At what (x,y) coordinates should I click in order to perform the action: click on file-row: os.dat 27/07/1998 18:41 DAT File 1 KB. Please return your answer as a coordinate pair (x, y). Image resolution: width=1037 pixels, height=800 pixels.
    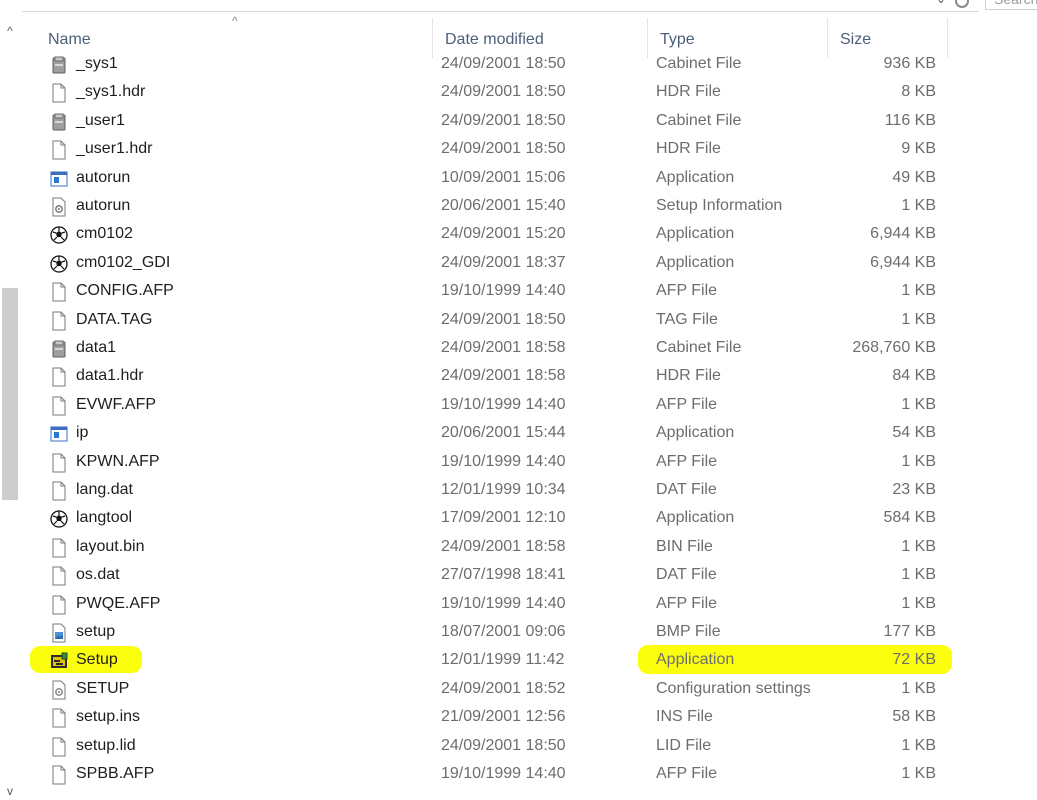
    Looking at the image, I should click on (492, 575).